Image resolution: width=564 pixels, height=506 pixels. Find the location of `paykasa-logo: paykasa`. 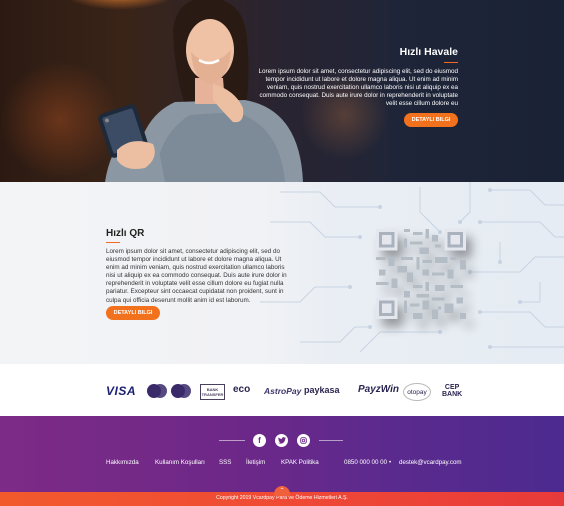

paykasa-logo: paykasa is located at coordinates (322, 390).